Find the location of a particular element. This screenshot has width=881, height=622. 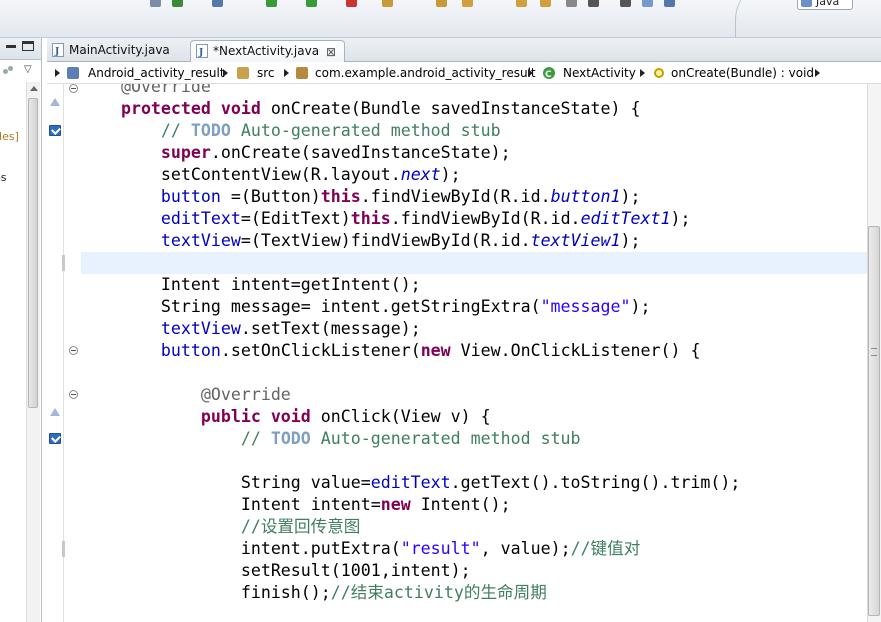

next-annotation-icon is located at coordinates (545, 3).